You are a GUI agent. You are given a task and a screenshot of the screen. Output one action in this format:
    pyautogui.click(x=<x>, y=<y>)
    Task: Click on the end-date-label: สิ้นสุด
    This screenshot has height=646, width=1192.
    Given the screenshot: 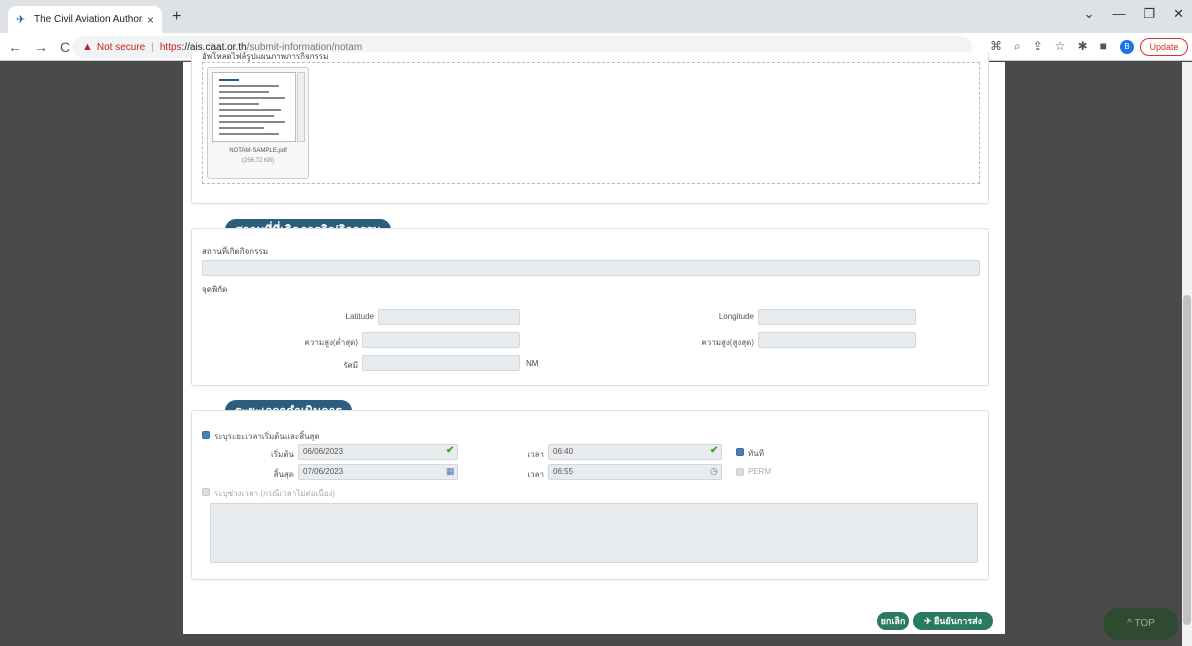 What is the action you would take?
    pyautogui.click(x=283, y=474)
    